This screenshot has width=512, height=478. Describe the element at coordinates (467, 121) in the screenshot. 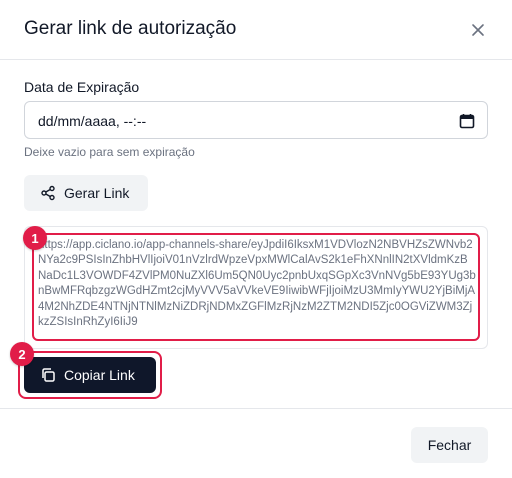

I see `calendar-icon` at that location.